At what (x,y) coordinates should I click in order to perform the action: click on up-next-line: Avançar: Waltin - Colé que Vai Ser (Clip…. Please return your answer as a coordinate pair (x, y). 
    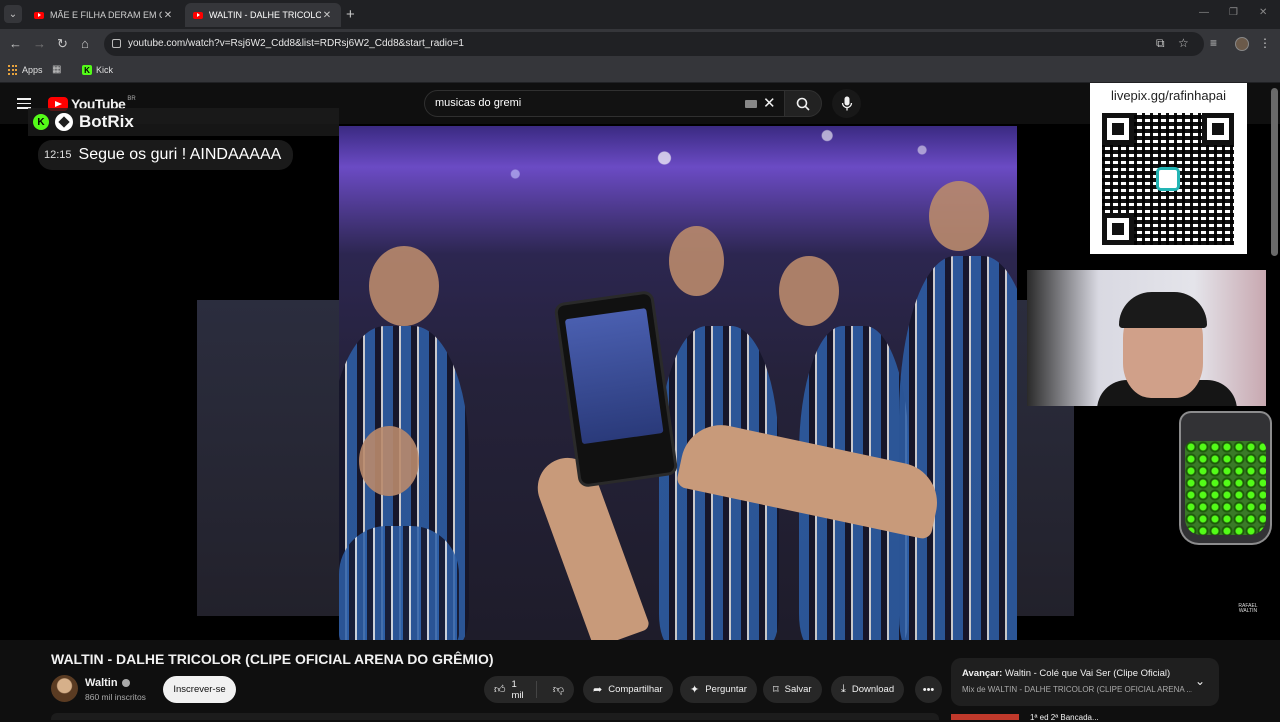
    Looking at the image, I should click on (1077, 673).